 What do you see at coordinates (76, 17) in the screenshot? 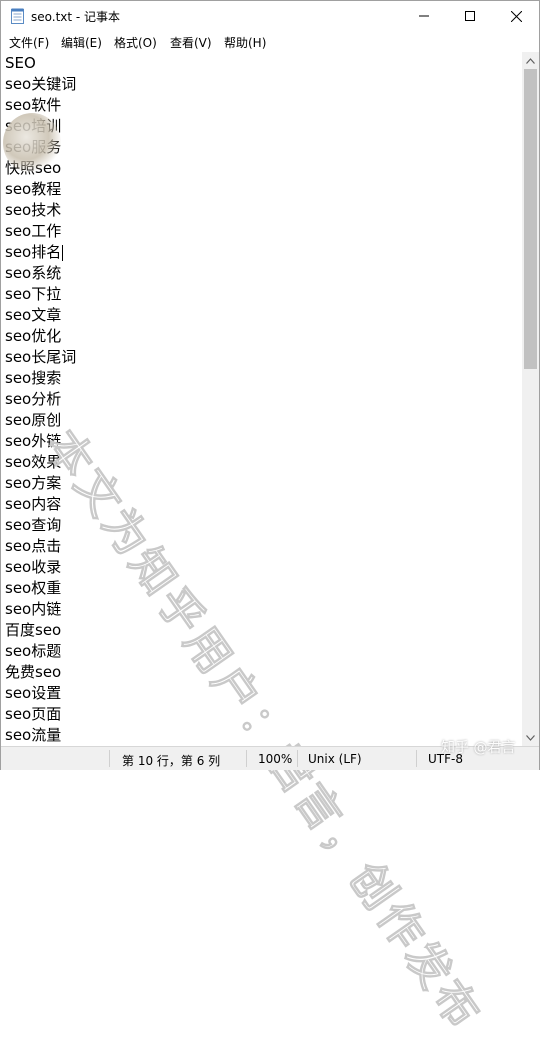
I see `window-title: seo.txt - 记事本` at bounding box center [76, 17].